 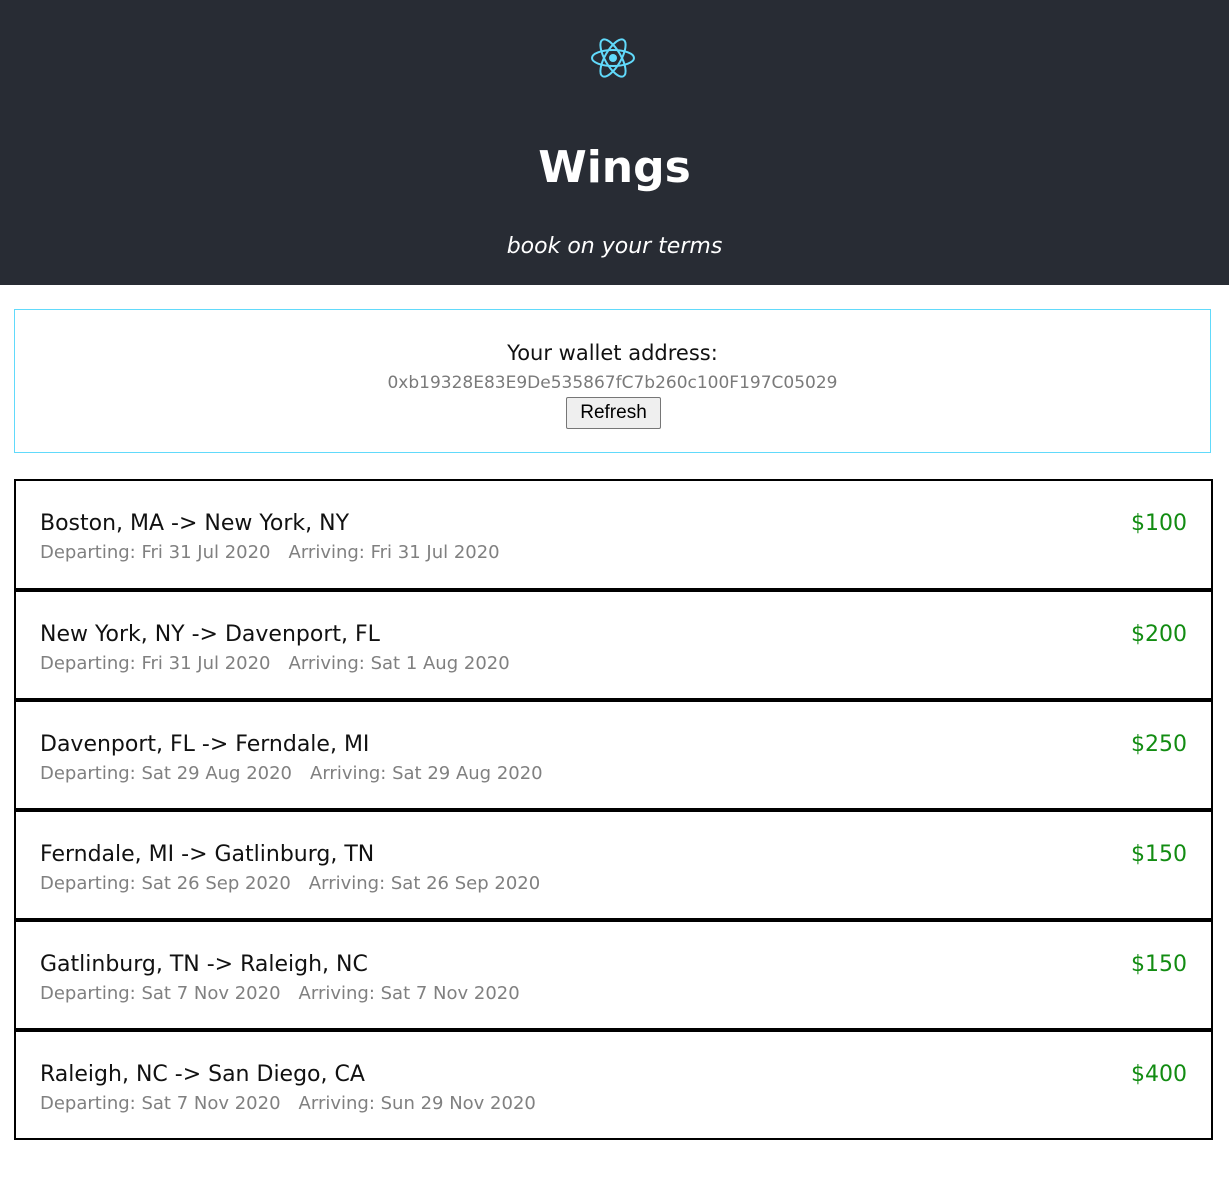 What do you see at coordinates (612, 353) in the screenshot?
I see `wallet-label: Your wallet address:` at bounding box center [612, 353].